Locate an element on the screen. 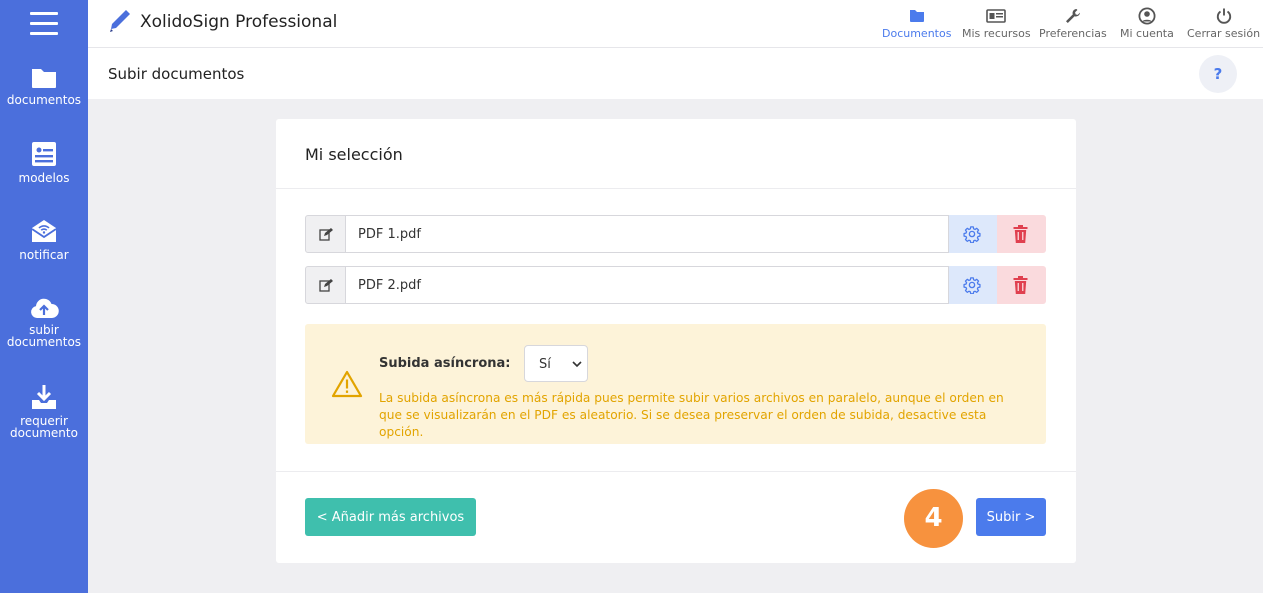 This screenshot has height=593, width=1263. page-title: Subir documentos is located at coordinates (176, 74).